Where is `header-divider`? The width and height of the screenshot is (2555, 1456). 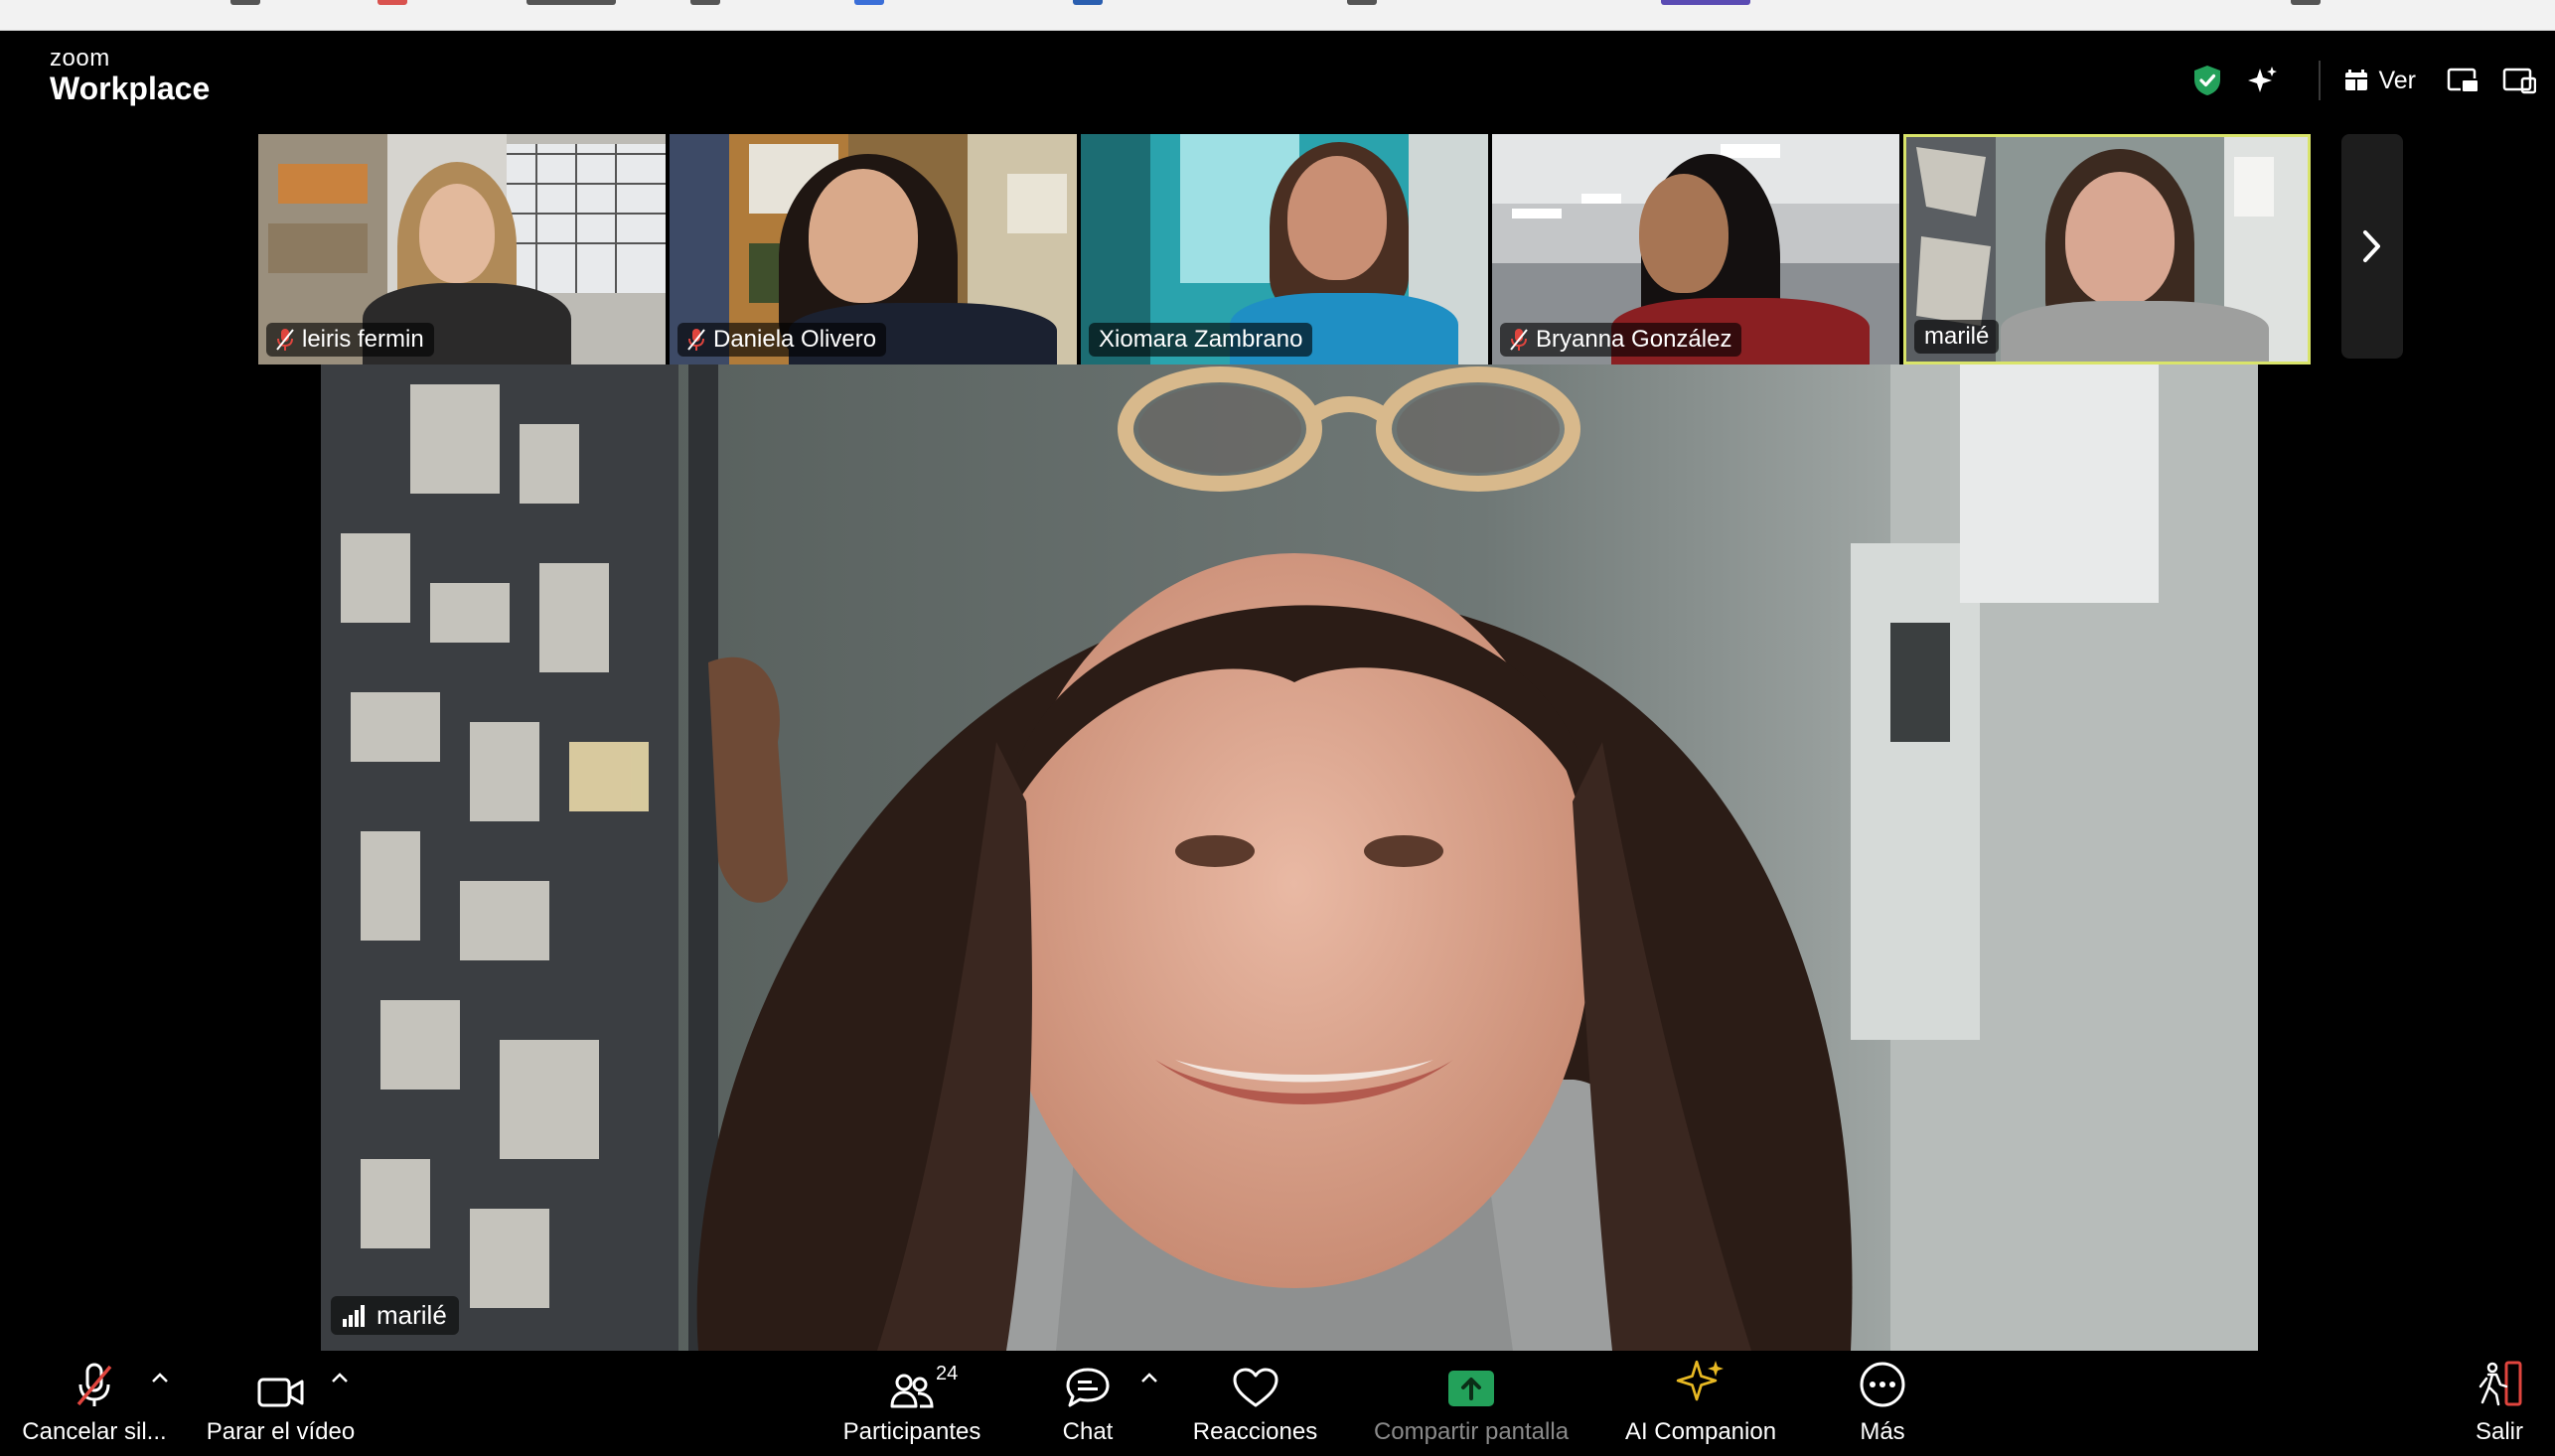
header-divider is located at coordinates (2320, 80).